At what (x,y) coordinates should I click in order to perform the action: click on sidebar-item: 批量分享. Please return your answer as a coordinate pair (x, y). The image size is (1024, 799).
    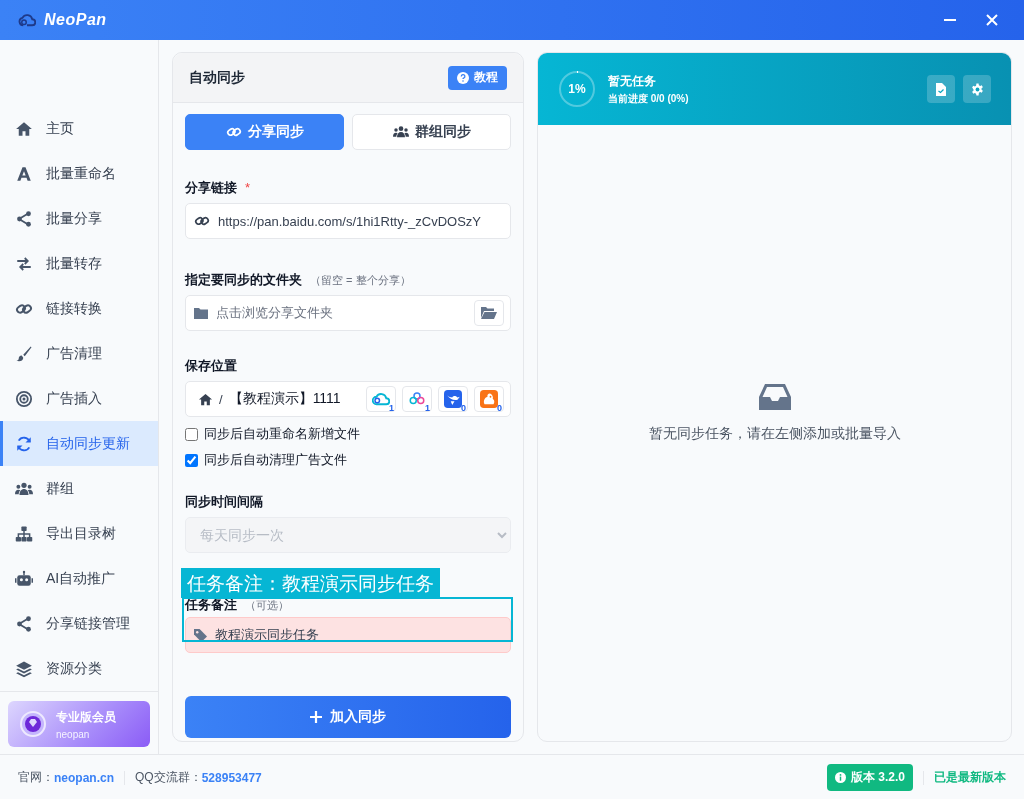
    Looking at the image, I should click on (79, 218).